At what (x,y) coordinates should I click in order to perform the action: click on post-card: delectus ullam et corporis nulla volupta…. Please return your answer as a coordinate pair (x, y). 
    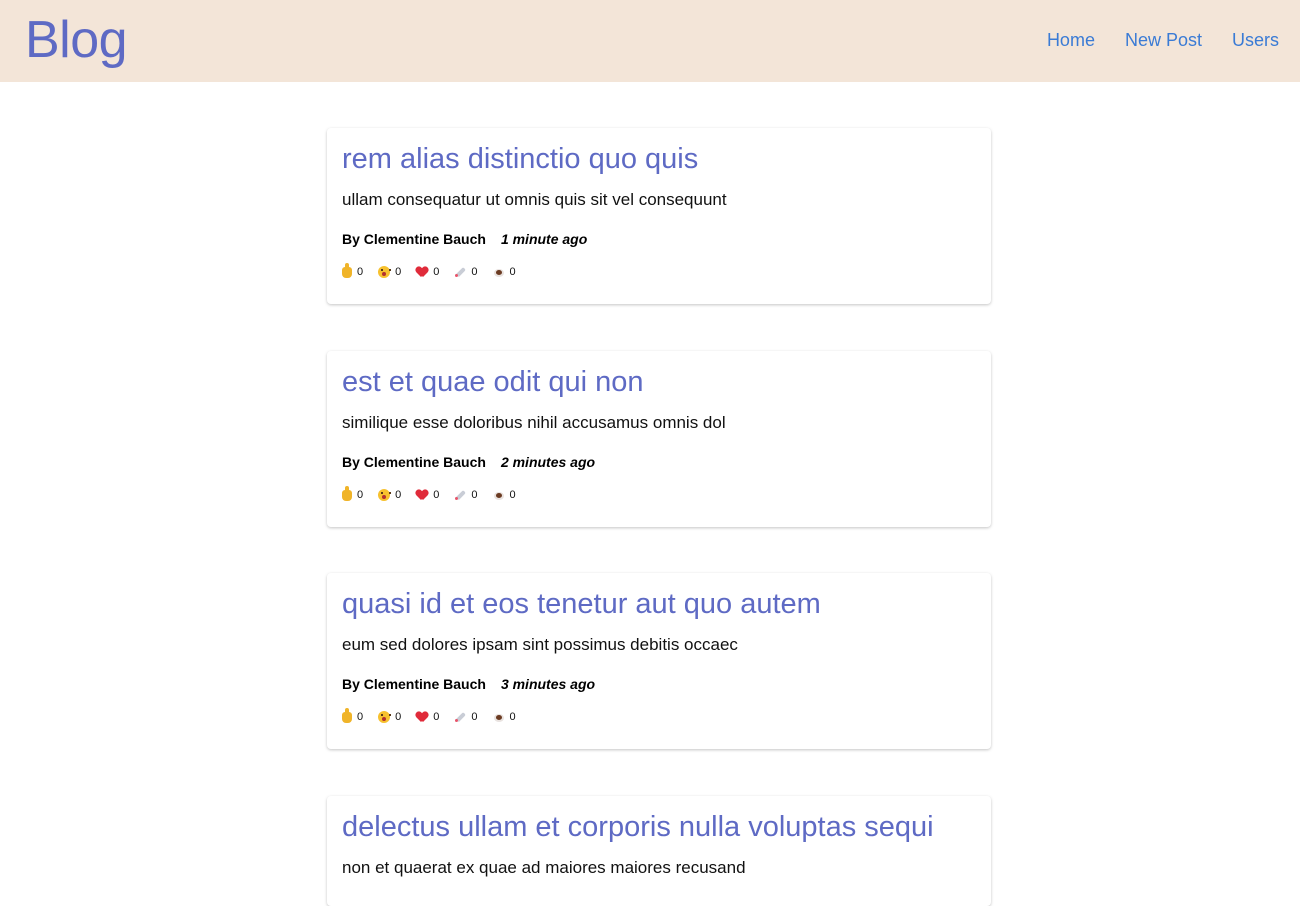
    Looking at the image, I should click on (659, 851).